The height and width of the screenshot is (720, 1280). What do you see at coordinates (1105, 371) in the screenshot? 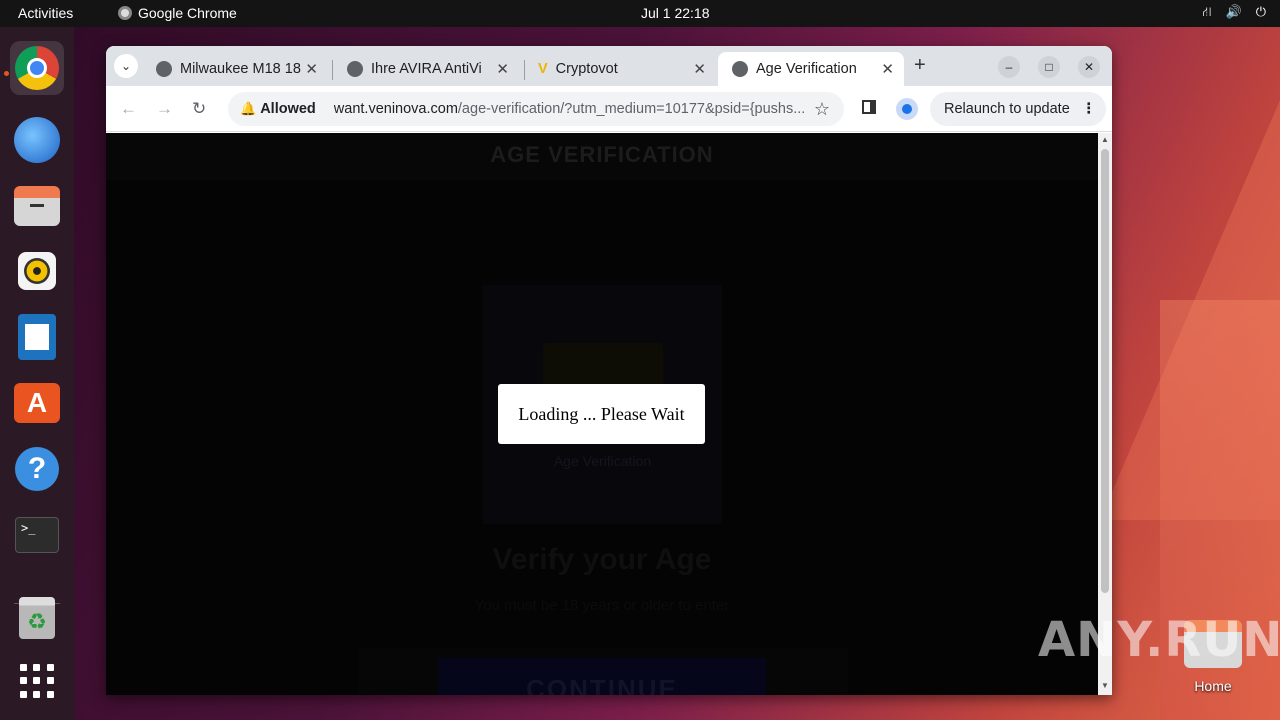
I see `scroll-thumb` at bounding box center [1105, 371].